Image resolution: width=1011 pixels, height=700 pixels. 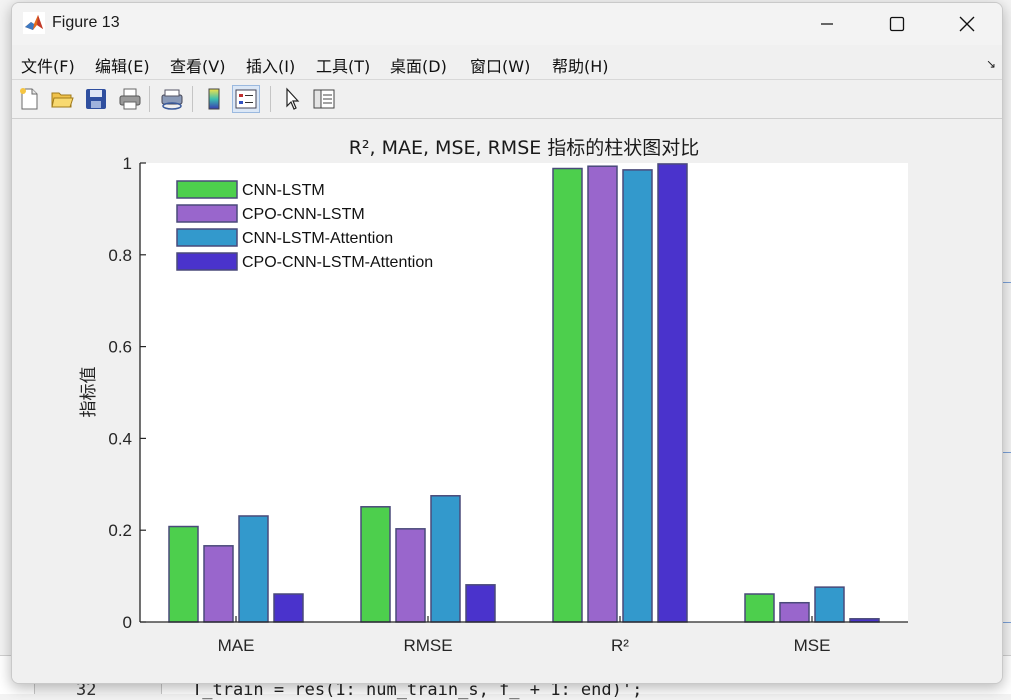 What do you see at coordinates (120, 530) in the screenshot?
I see `y-tick-label: 0.2` at bounding box center [120, 530].